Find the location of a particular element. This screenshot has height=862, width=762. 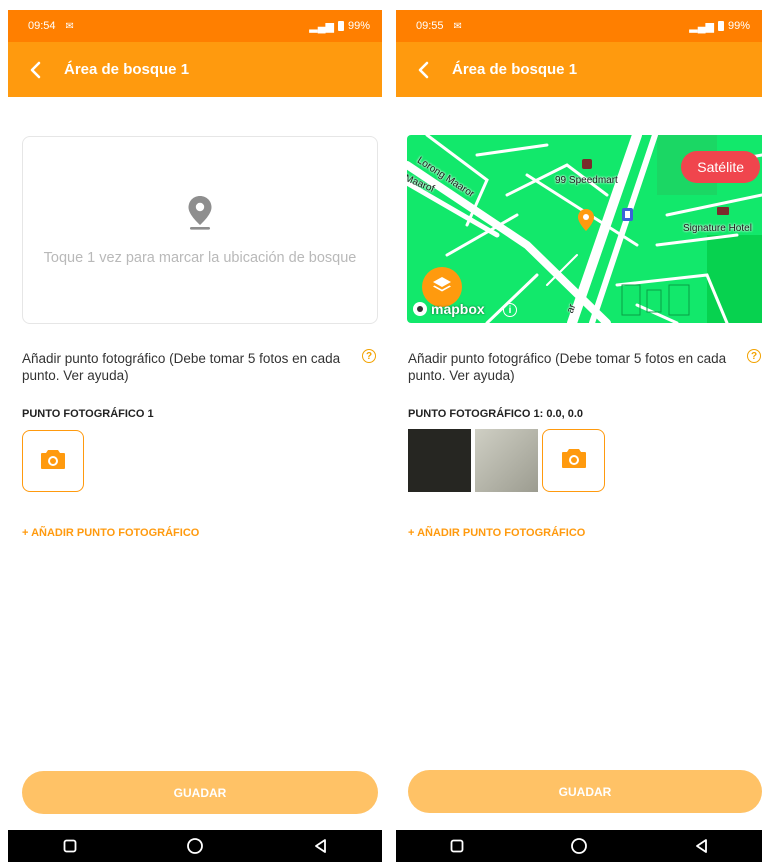

layers-icon is located at coordinates (442, 287).